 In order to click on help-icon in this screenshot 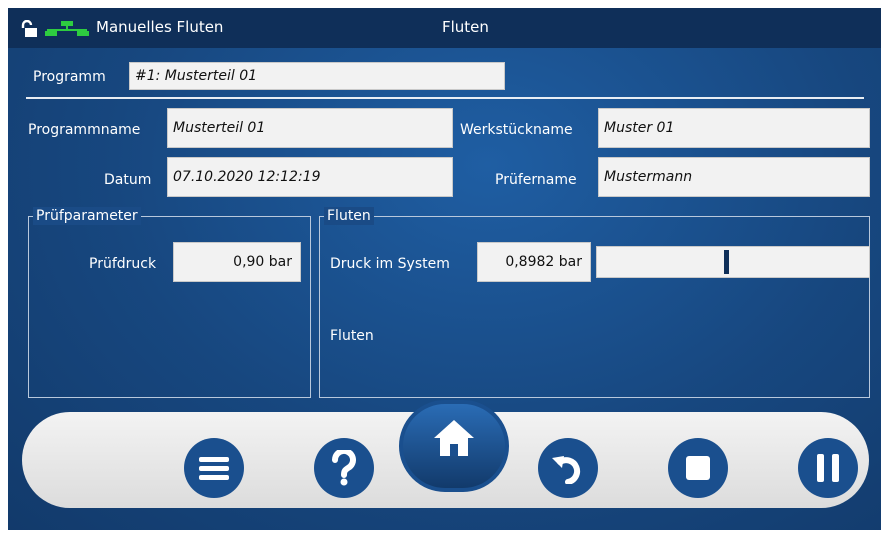, I will do `click(343, 468)`.